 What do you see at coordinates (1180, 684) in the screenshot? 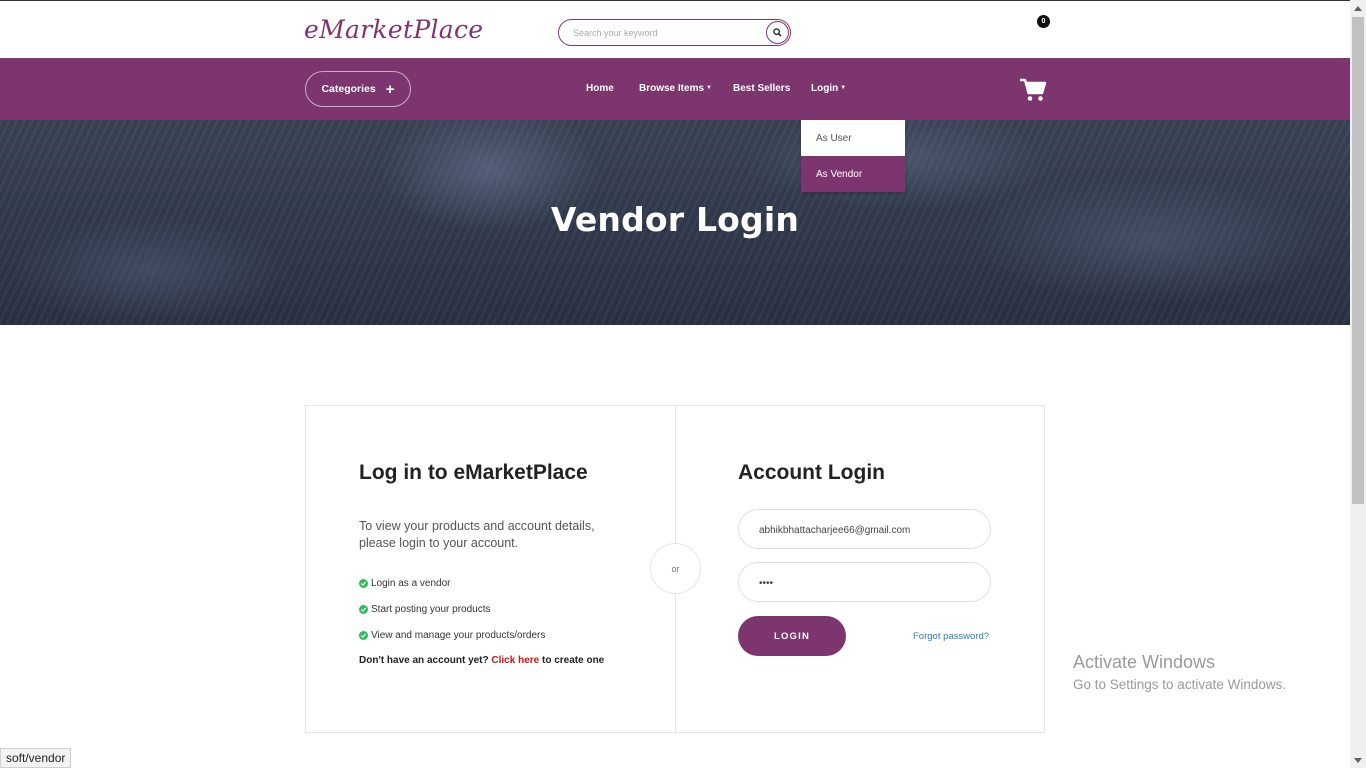
I see `activate-windows-subtitle: Go to Settings to activate Windows.` at bounding box center [1180, 684].